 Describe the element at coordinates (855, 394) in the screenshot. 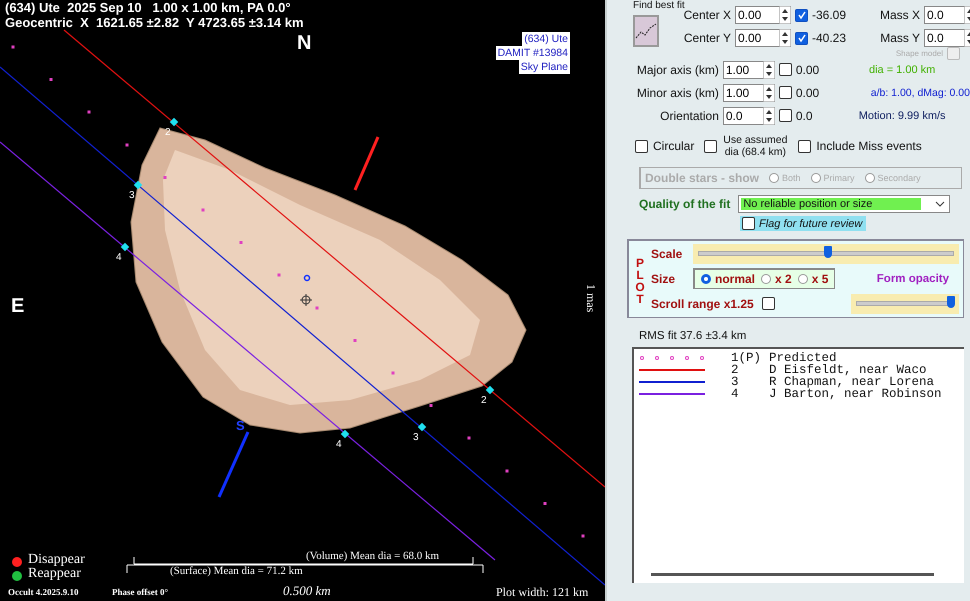

I see `observer-name: J Barton, near Robinson` at that location.